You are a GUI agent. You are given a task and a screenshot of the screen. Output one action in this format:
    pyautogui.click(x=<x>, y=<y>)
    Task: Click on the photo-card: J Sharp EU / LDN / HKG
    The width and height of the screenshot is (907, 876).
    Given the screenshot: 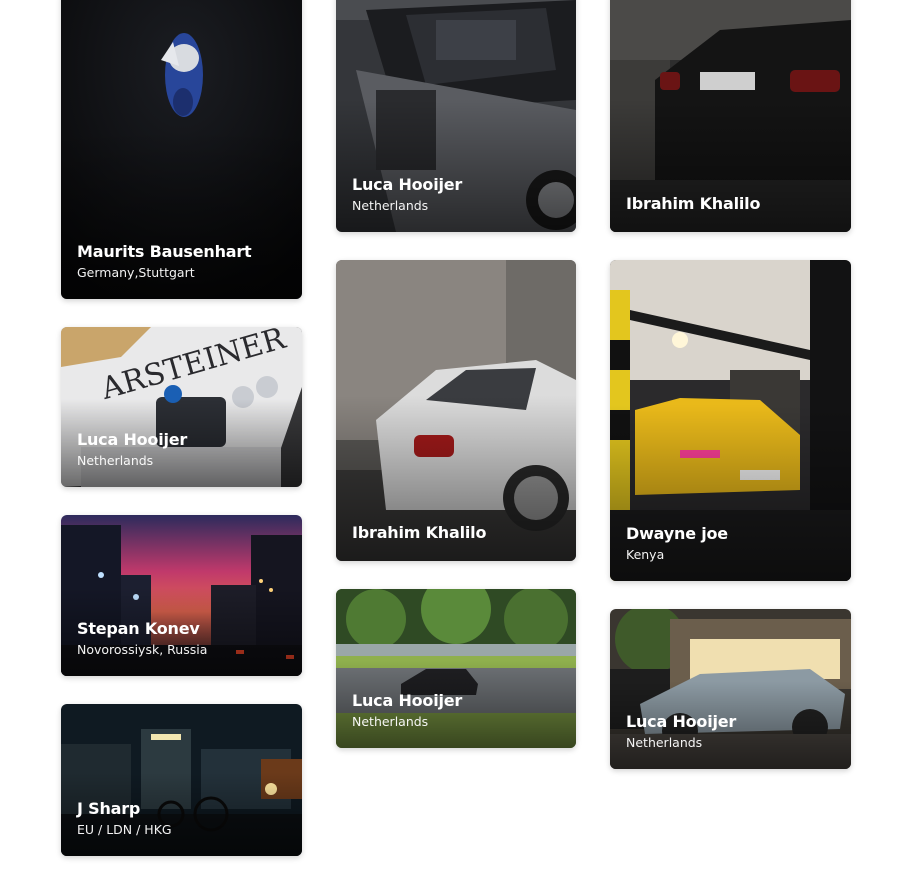 What is the action you would take?
    pyautogui.click(x=181, y=780)
    